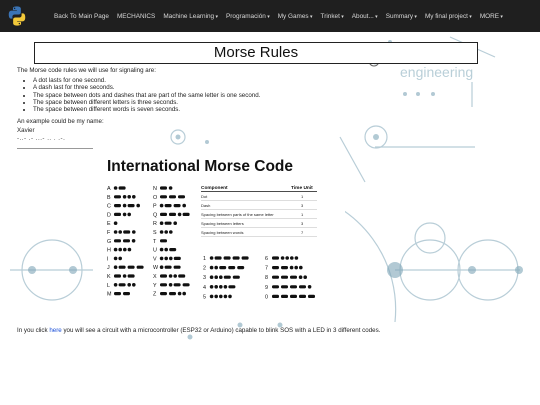 The image size is (540, 405). I want to click on morse-code-S-dot, so click(161, 232).